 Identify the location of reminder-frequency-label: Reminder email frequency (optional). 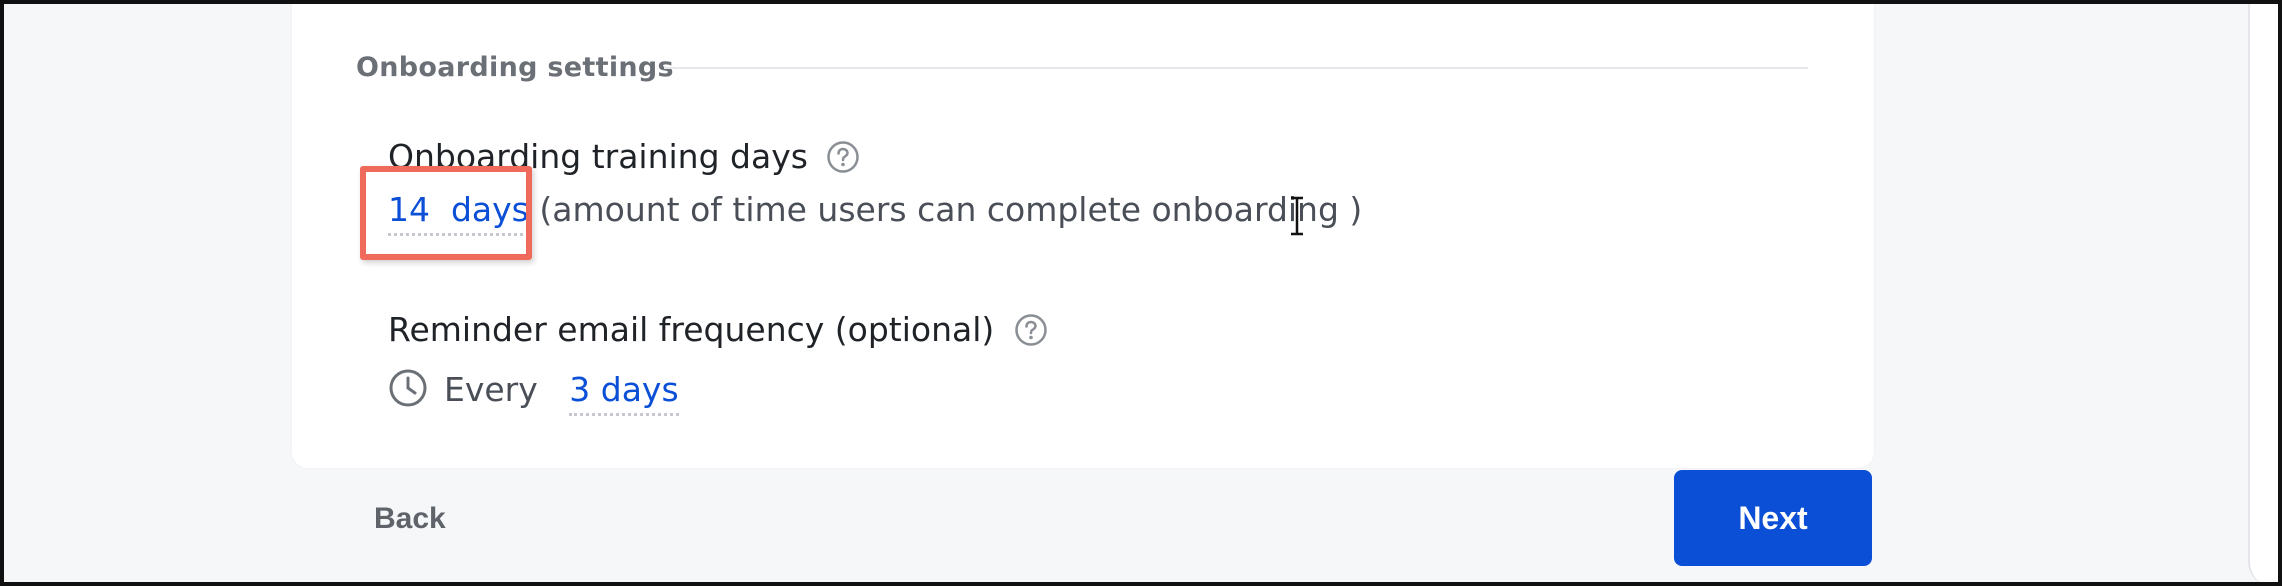
(691, 329).